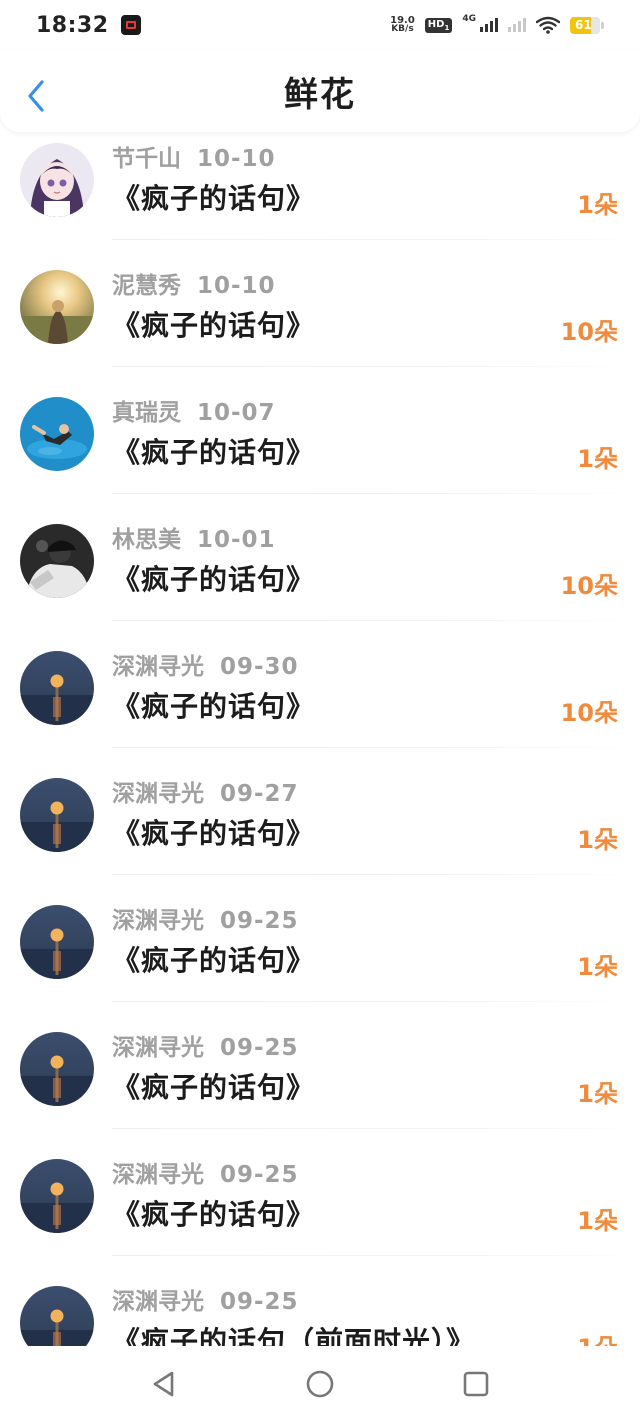  Describe the element at coordinates (402, 29) in the screenshot. I see `network-speed-unit: KB/s` at that location.